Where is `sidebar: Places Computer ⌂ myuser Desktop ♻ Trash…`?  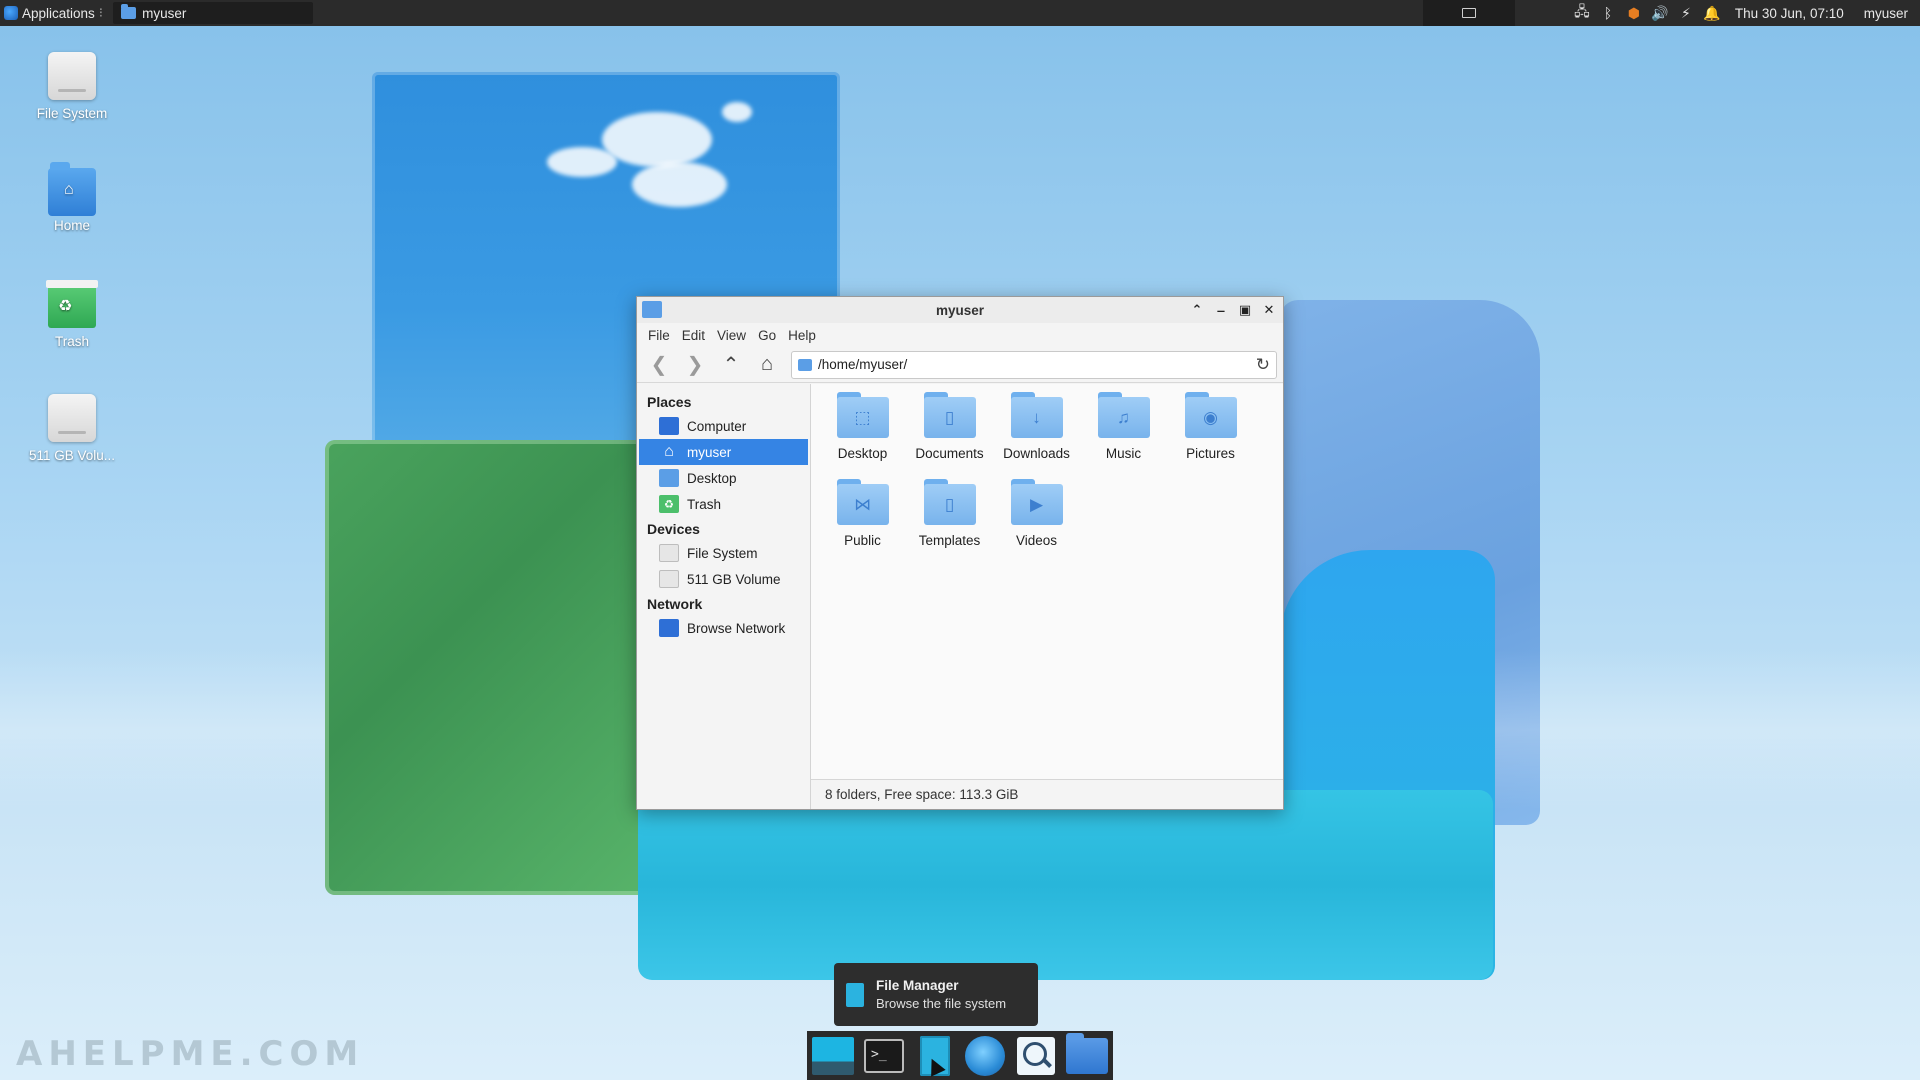 sidebar: Places Computer ⌂ myuser Desktop ♻ Trash… is located at coordinates (724, 596).